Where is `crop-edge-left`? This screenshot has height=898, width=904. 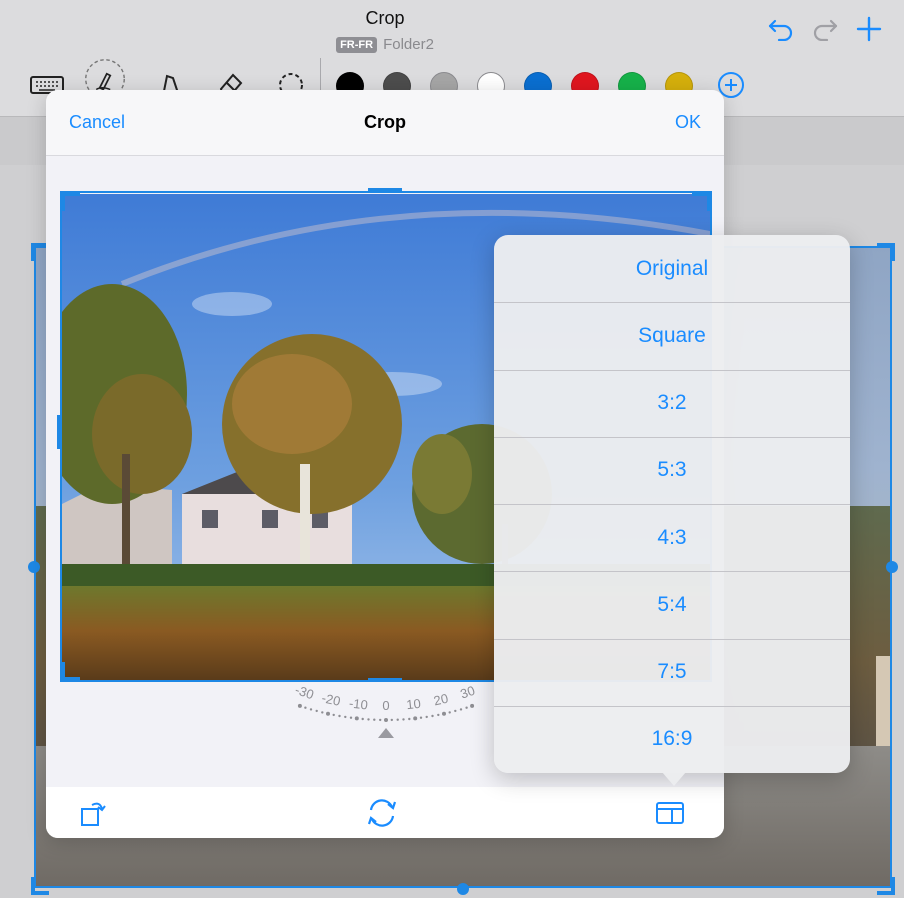 crop-edge-left is located at coordinates (59, 432).